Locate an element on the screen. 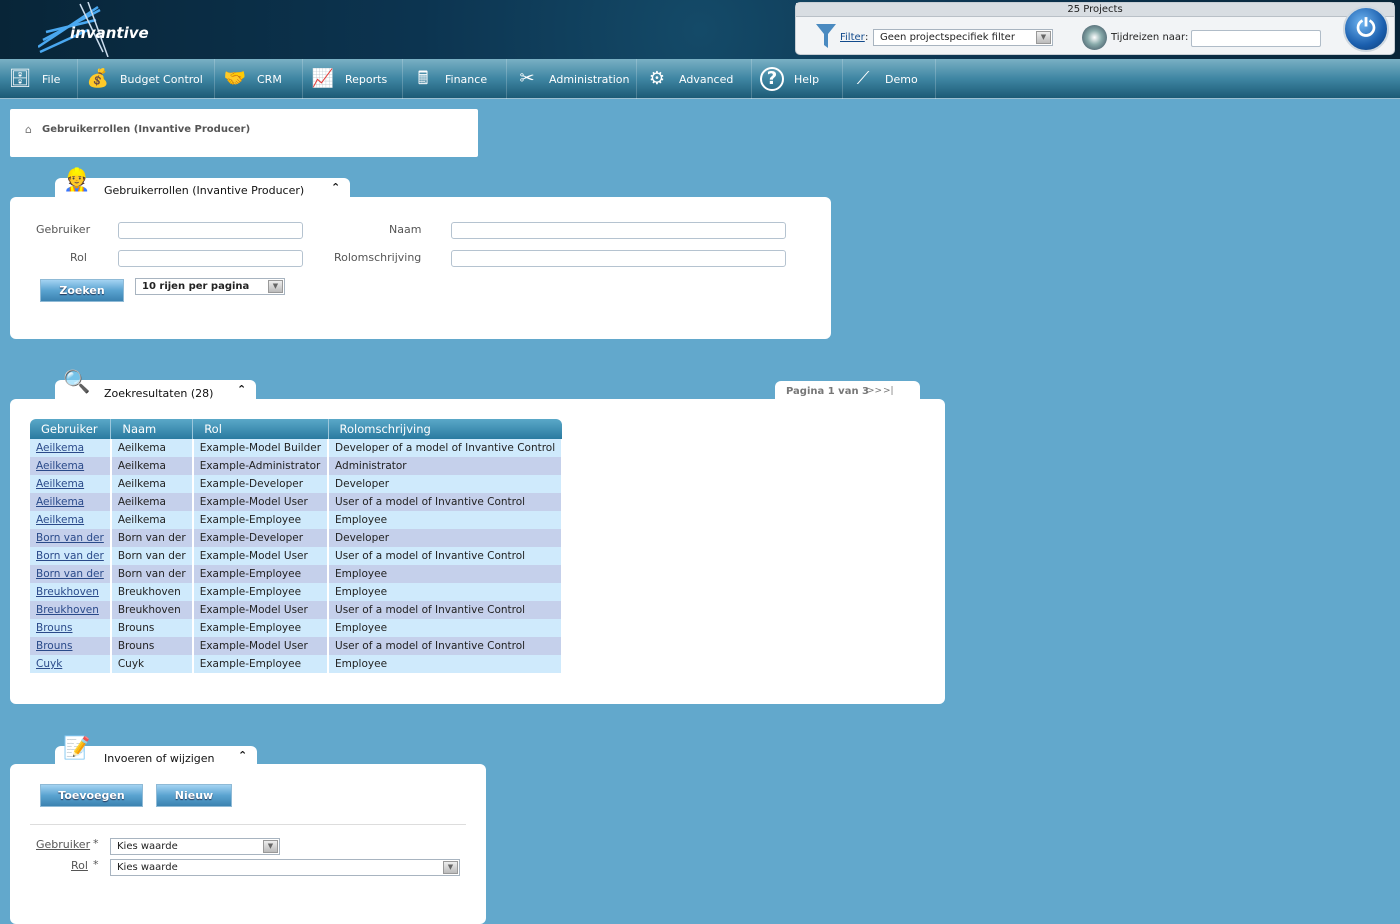  gebruiker-select: Kies waarde ▼ is located at coordinates (195, 846).